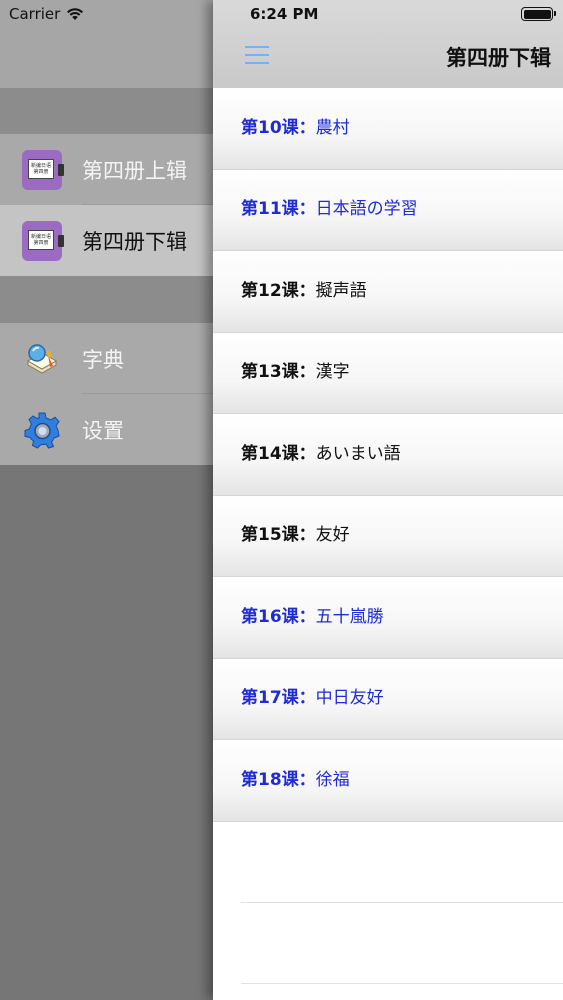 This screenshot has height=1000, width=563. I want to click on lesson-number: 第17课：, so click(278, 698).